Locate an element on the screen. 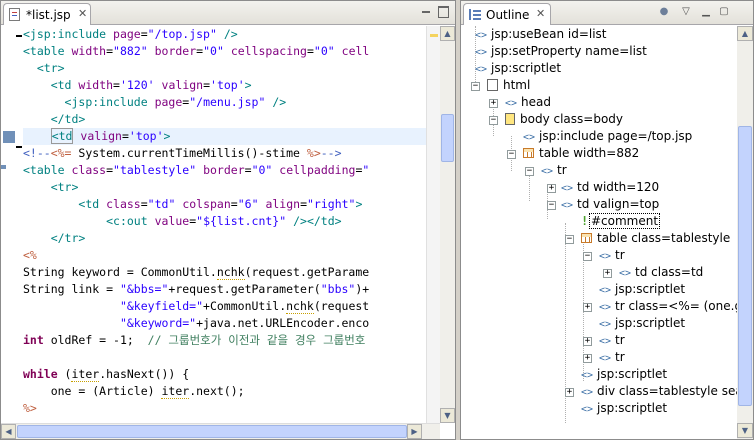  code-line: <c:out value="${list.cnt}" /></td> is located at coordinates (224, 221).